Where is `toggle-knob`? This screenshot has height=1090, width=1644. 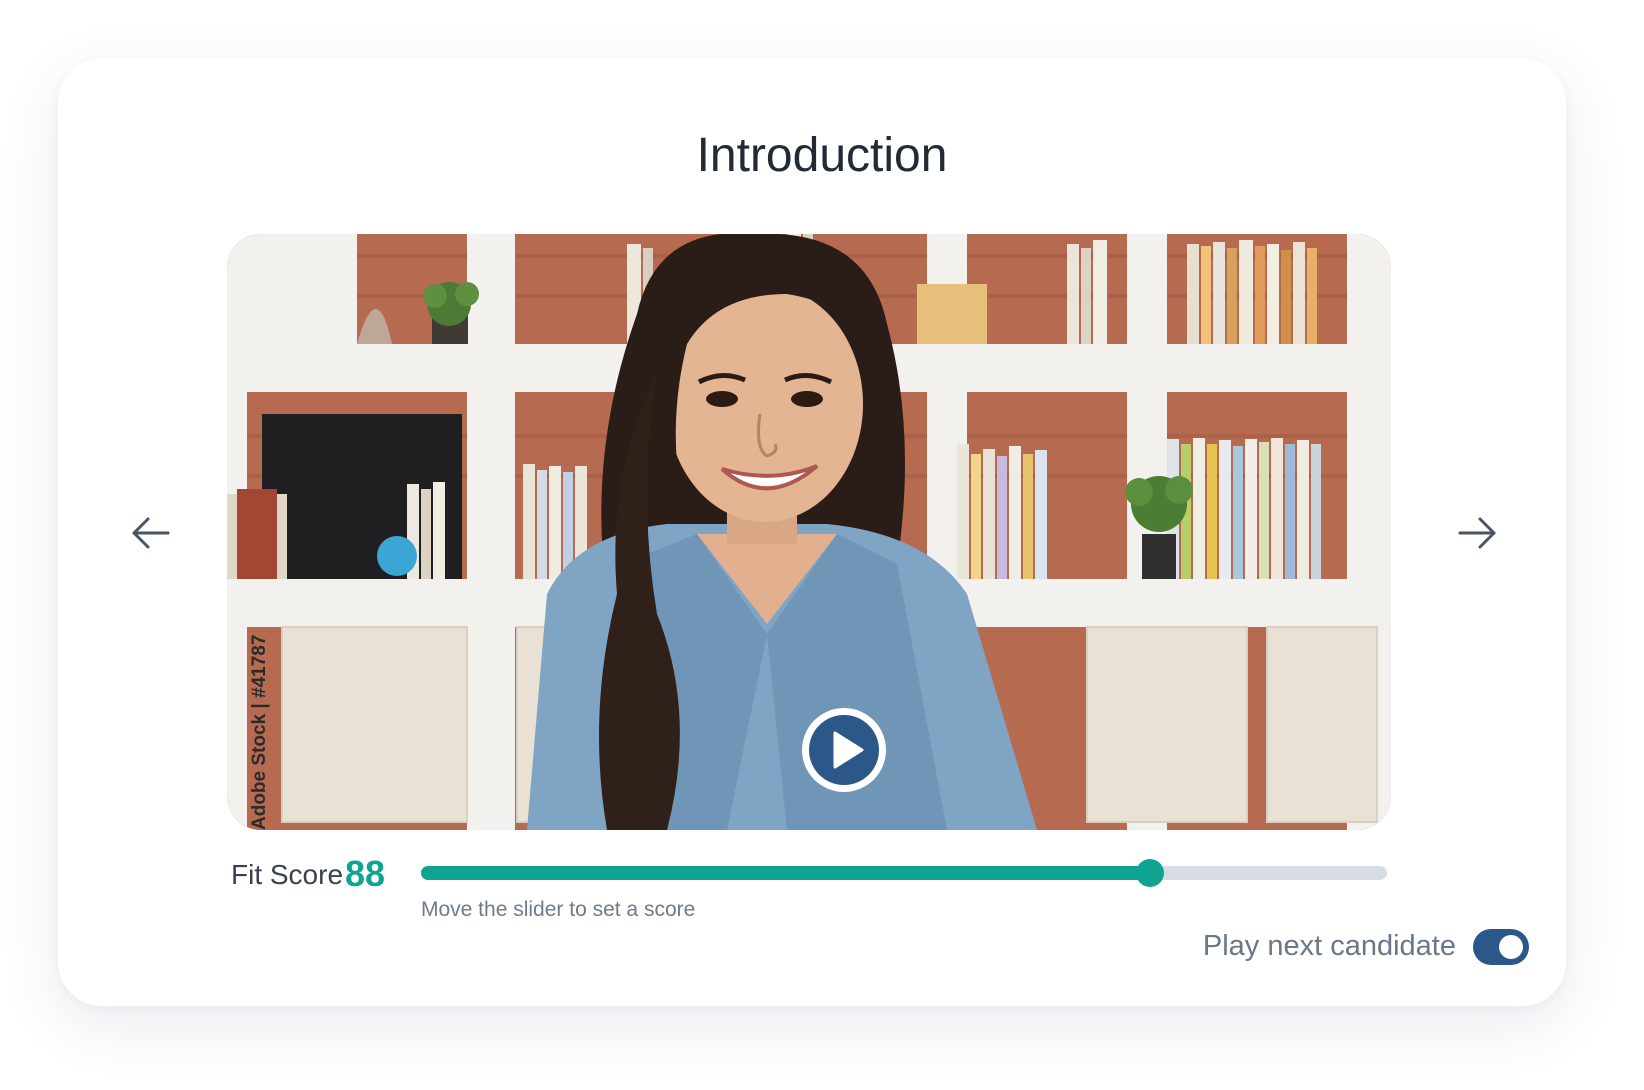
toggle-knob is located at coordinates (1511, 947).